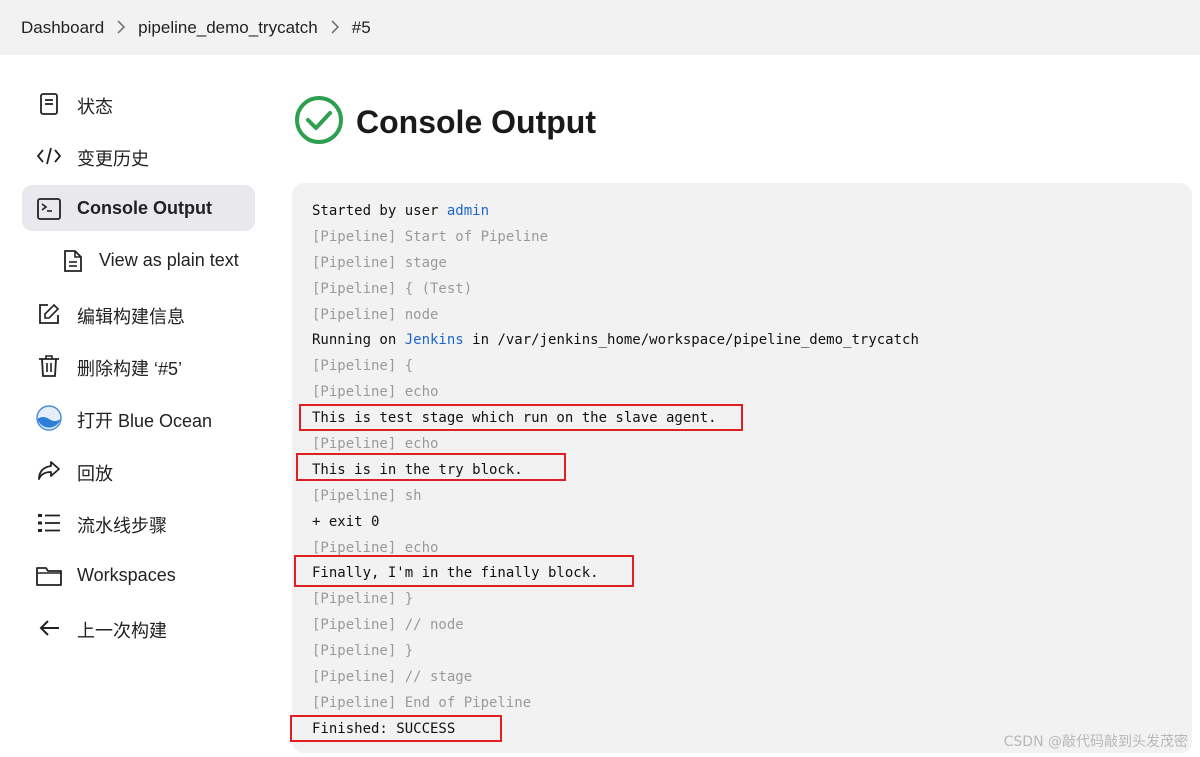  What do you see at coordinates (126, 574) in the screenshot?
I see `sidebar-item-label: Workspaces` at bounding box center [126, 574].